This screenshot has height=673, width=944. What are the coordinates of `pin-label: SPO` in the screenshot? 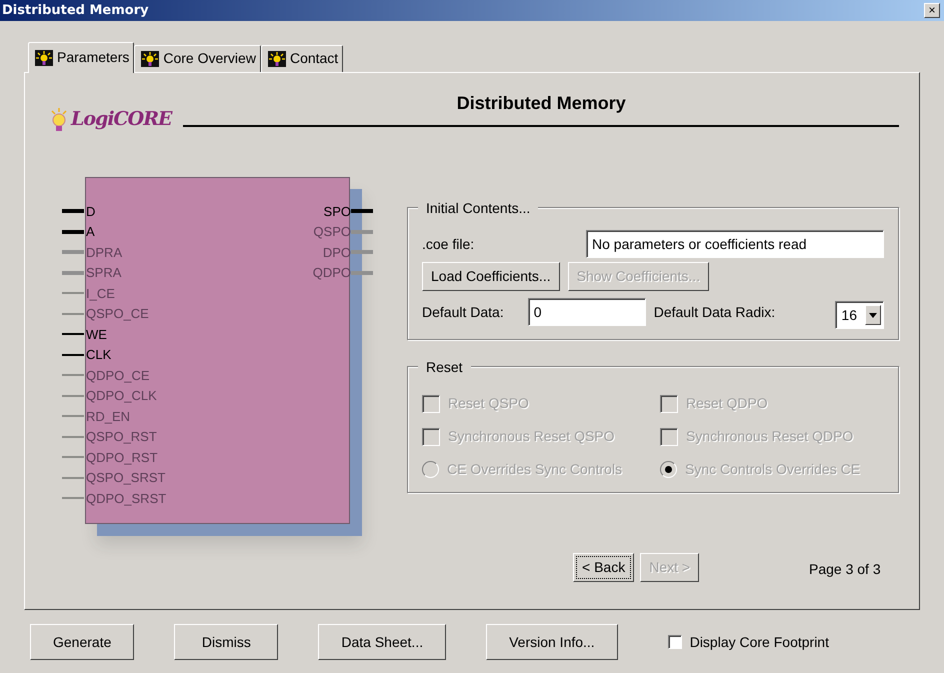 It's located at (337, 211).